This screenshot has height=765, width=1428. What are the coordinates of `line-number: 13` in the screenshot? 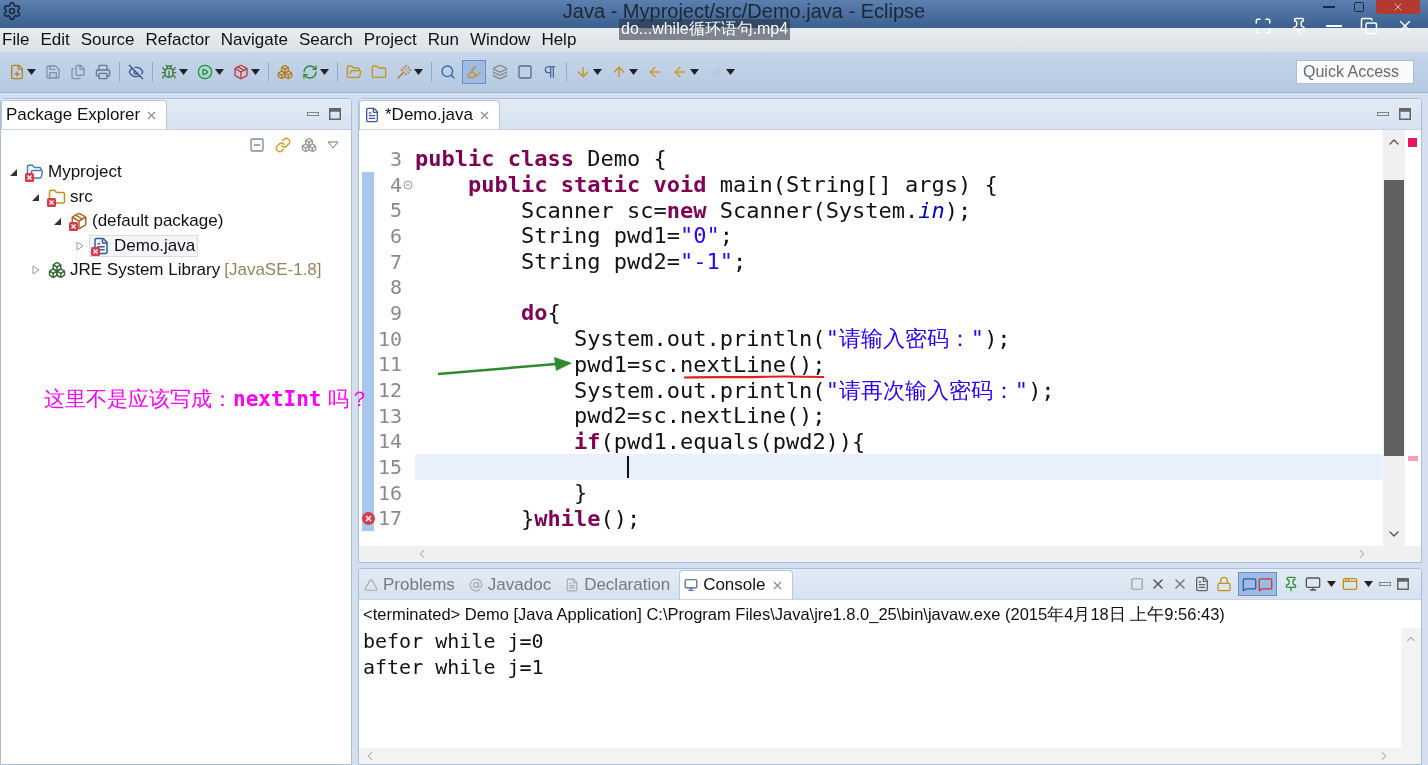 It's located at (389, 415).